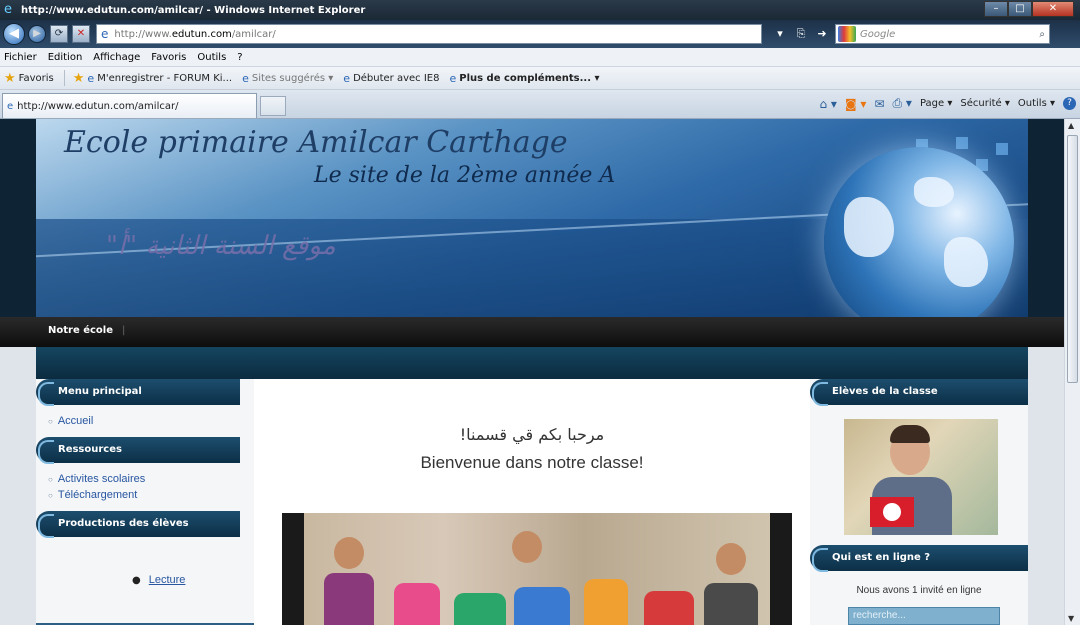  Describe the element at coordinates (396, 78) in the screenshot. I see `favorite-item-label: Débuter avec IE8` at that location.